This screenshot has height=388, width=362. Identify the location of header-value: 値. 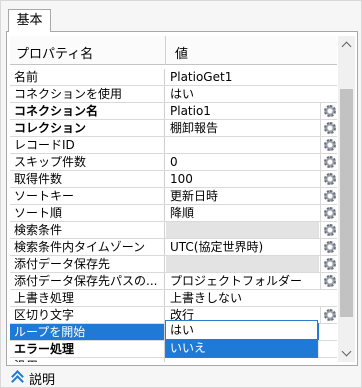
(182, 54).